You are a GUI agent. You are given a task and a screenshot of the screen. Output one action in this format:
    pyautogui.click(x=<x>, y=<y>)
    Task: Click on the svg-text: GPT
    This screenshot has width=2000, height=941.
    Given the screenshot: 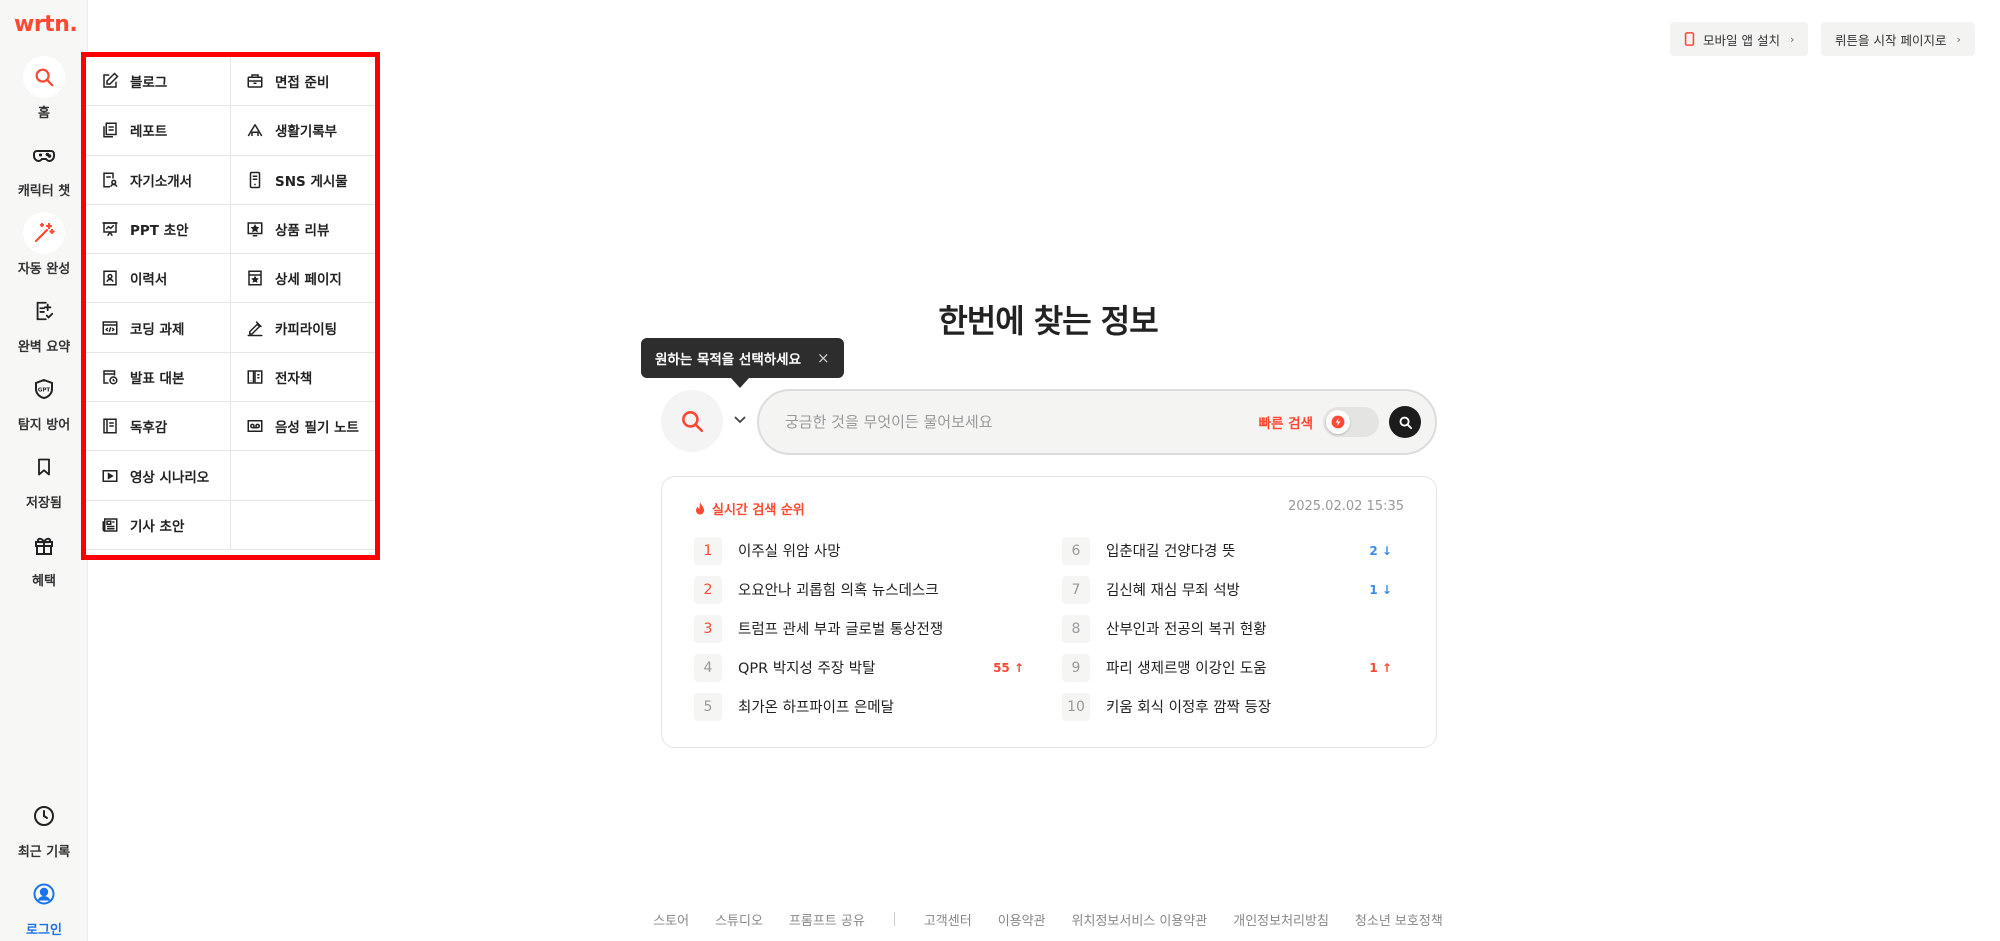 What is the action you would take?
    pyautogui.click(x=44, y=391)
    